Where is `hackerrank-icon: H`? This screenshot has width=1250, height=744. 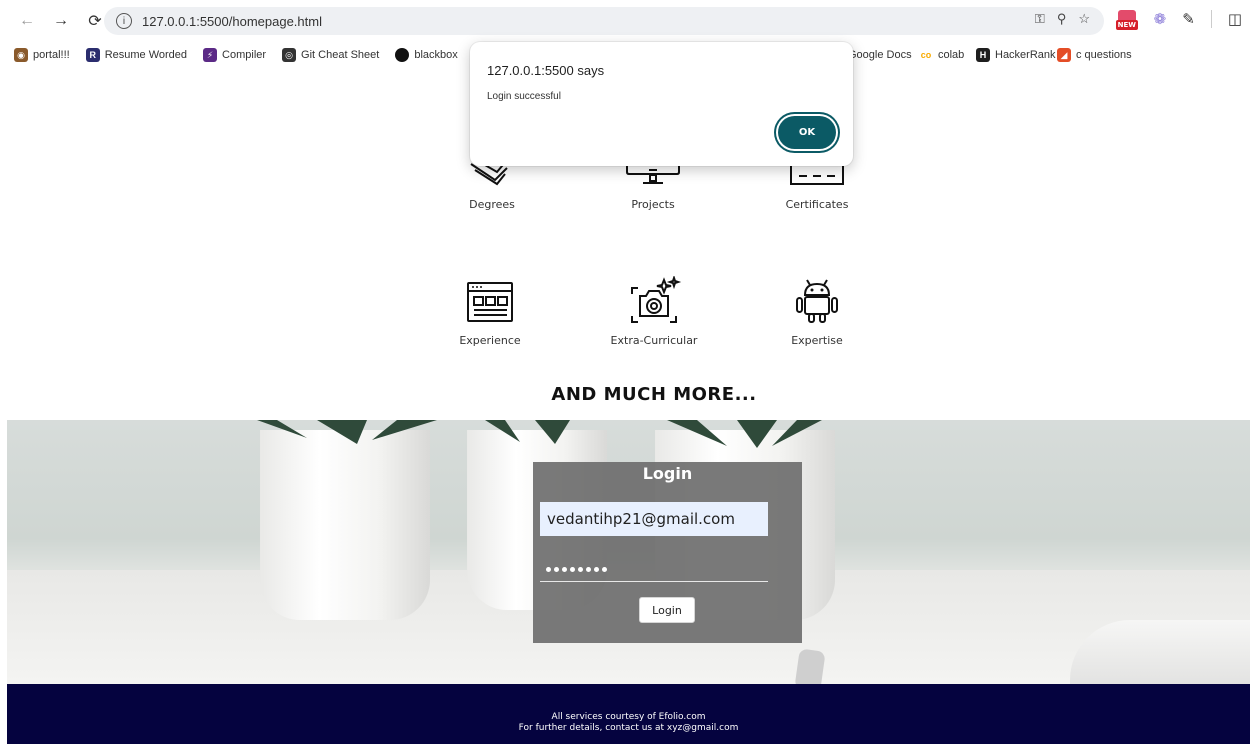 hackerrank-icon: H is located at coordinates (983, 55).